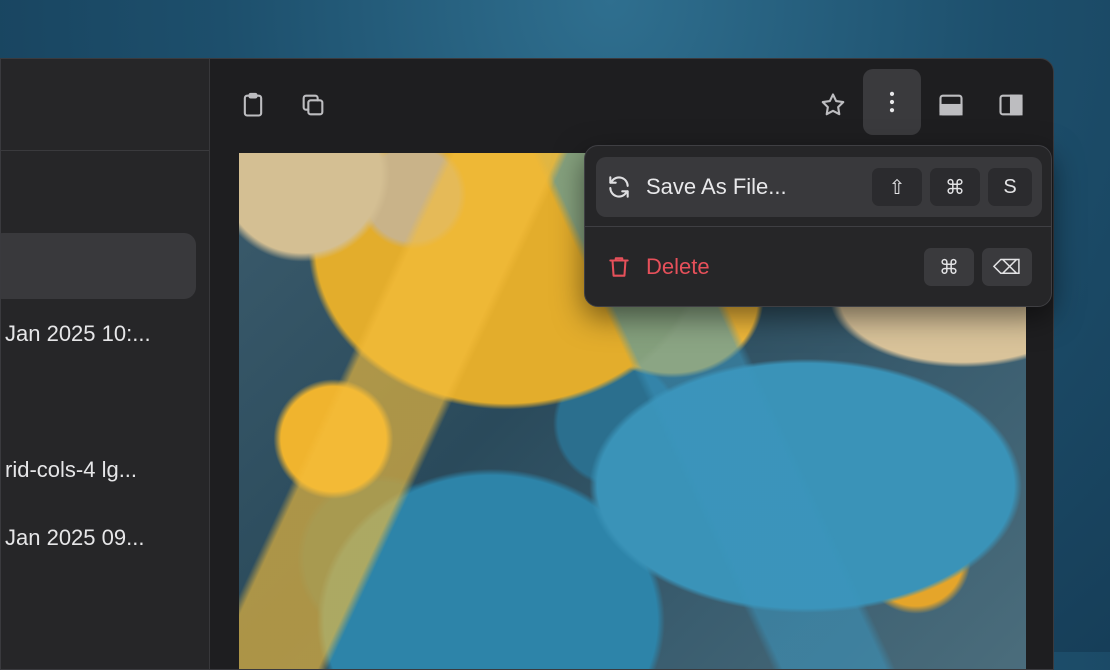 The height and width of the screenshot is (670, 1110). What do you see at coordinates (619, 187) in the screenshot?
I see `refresh-icon` at bounding box center [619, 187].